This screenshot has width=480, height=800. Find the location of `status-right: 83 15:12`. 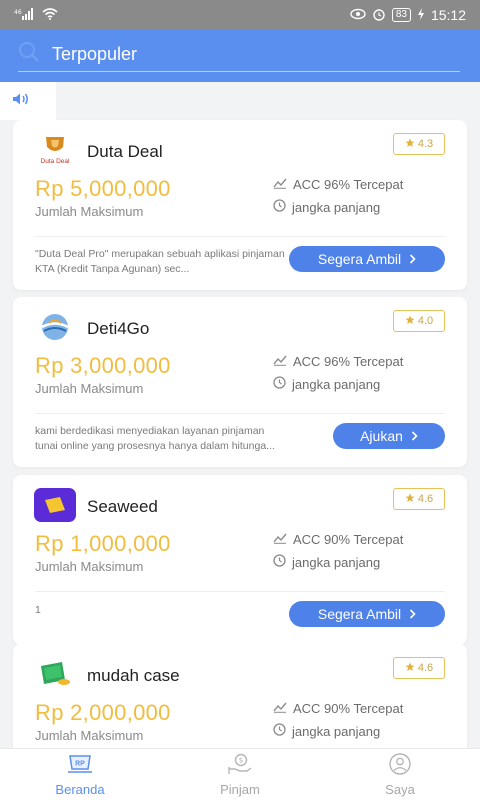

status-right: 83 15:12 is located at coordinates (408, 15).